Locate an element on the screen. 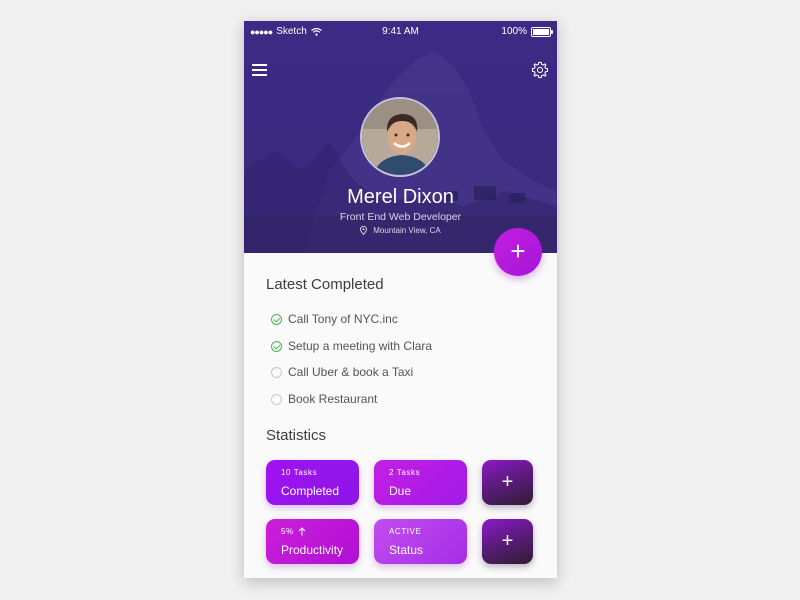 Image resolution: width=800 pixels, height=600 pixels. stat-tile-label: Productivity is located at coordinates (312, 550).